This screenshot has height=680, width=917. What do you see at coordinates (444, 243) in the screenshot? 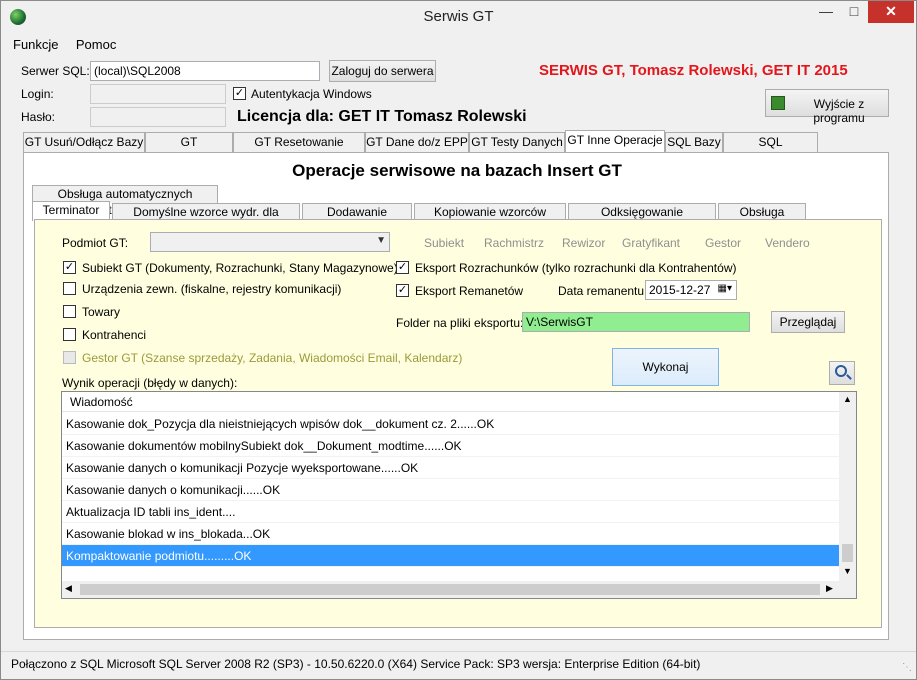
I see `module-subiekt: Subiekt` at bounding box center [444, 243].